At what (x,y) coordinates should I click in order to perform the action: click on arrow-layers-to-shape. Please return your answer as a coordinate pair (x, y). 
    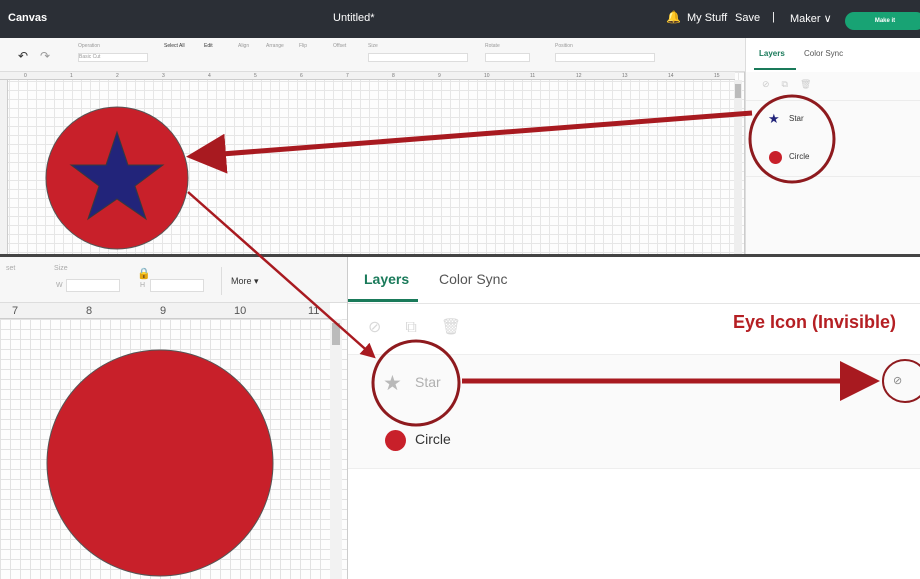
    Looking at the image, I should click on (469, 142).